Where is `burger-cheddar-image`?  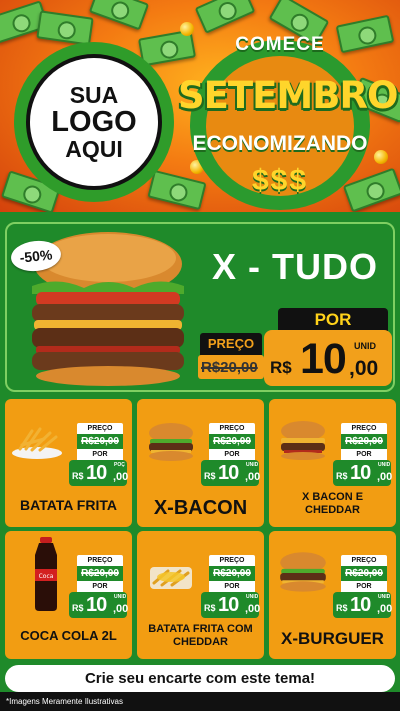
burger-cheddar-image is located at coordinates (303, 440).